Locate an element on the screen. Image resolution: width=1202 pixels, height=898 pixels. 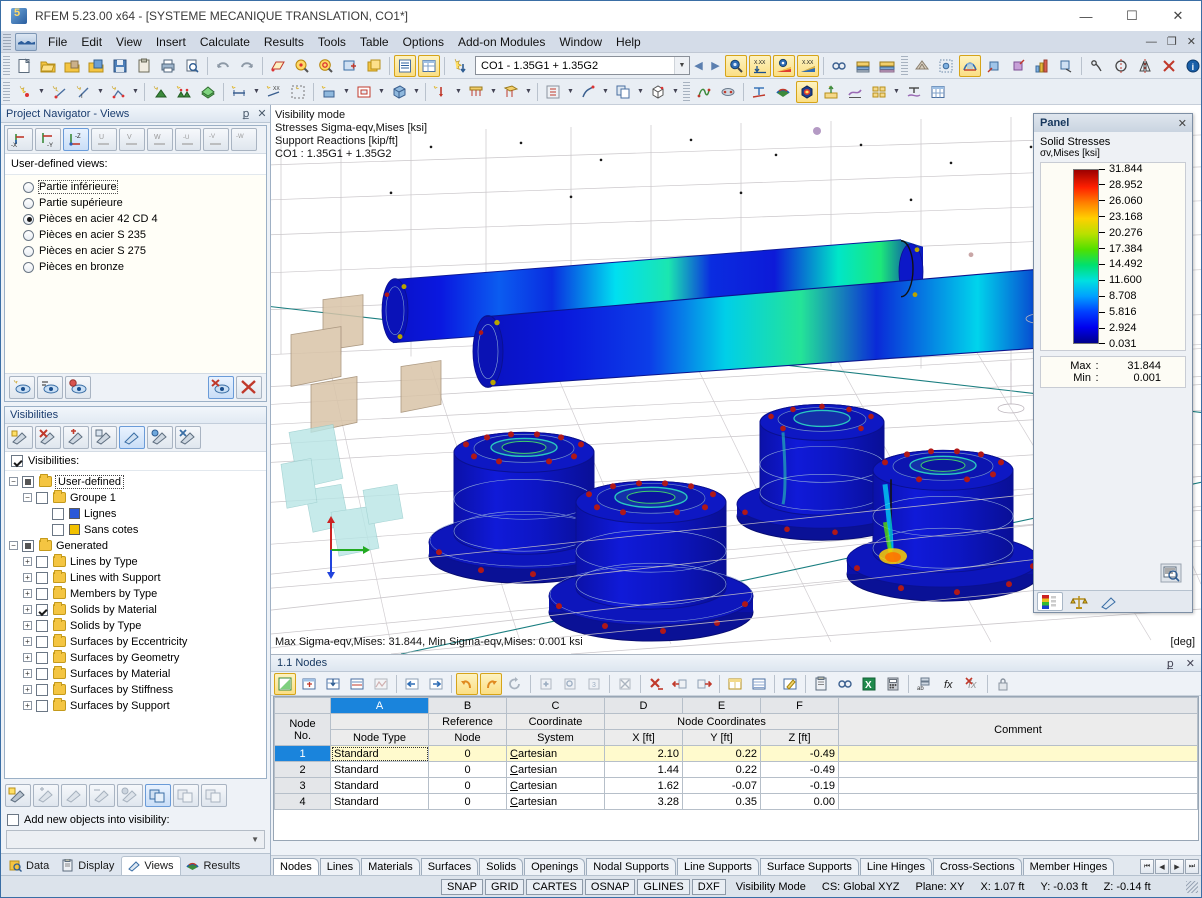
view-dir-minus-x-button: -X is located at coordinates (20, 139).